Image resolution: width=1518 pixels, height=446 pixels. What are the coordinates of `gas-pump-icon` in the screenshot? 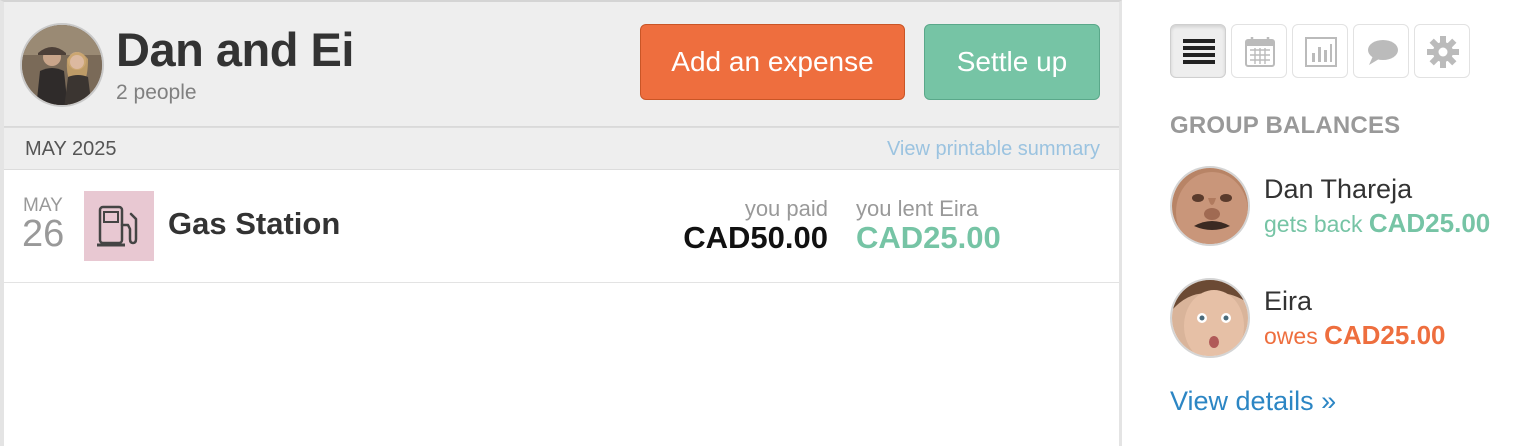 It's located at (117, 226).